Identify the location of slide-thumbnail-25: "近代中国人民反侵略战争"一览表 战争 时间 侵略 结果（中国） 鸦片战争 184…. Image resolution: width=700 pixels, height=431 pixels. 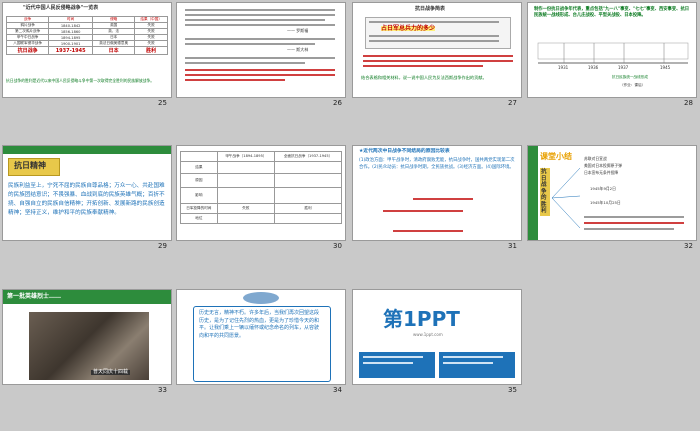
(87, 50).